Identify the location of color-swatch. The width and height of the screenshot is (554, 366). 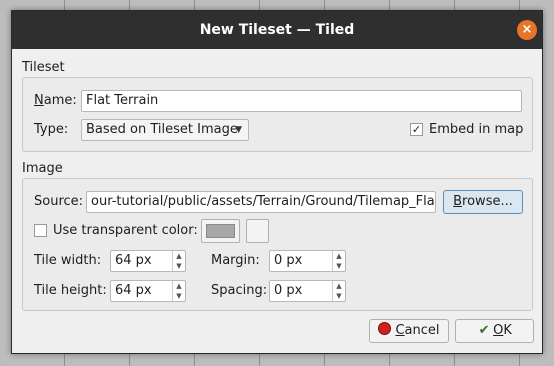
(220, 231).